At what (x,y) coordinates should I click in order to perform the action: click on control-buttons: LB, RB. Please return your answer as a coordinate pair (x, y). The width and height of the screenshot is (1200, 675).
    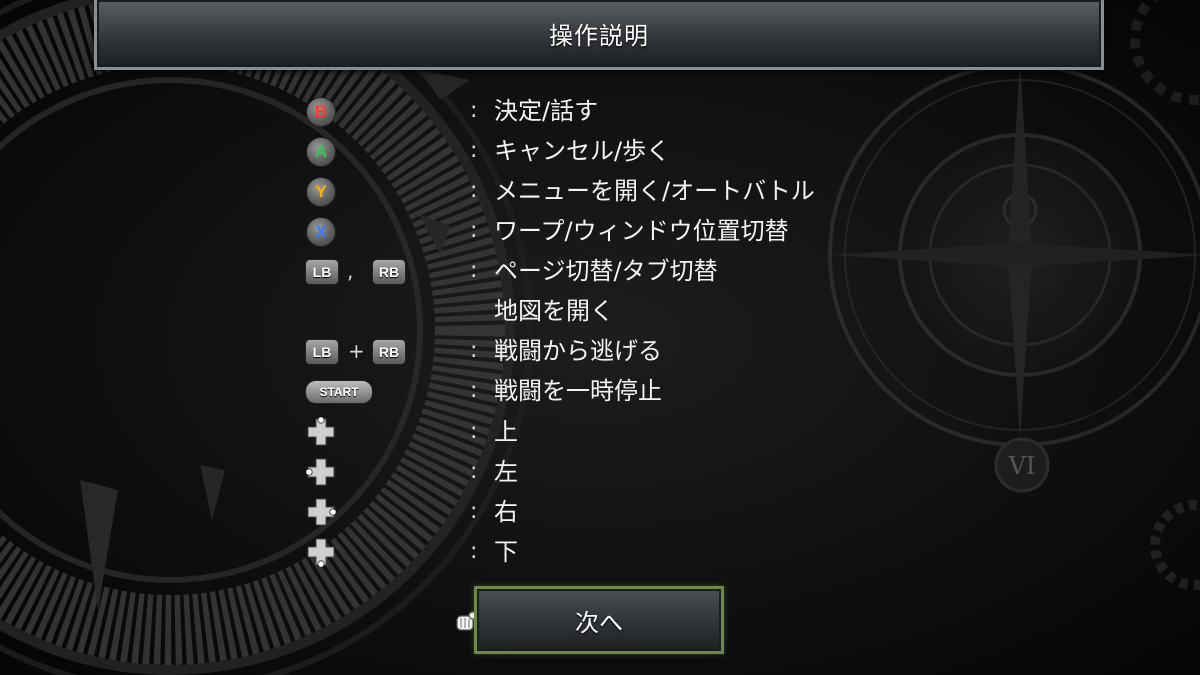
    Looking at the image, I should click on (380, 271).